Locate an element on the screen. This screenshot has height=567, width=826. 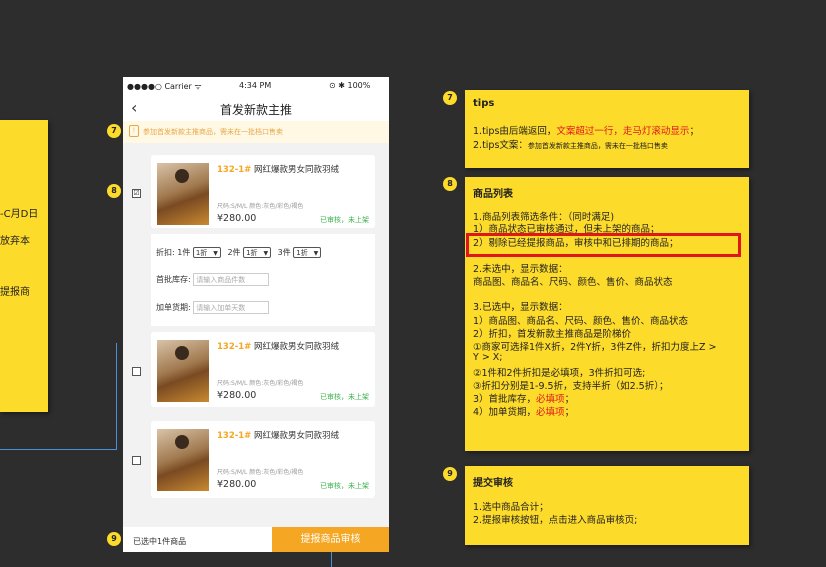
product-checkbox: ☑ is located at coordinates (136, 193).